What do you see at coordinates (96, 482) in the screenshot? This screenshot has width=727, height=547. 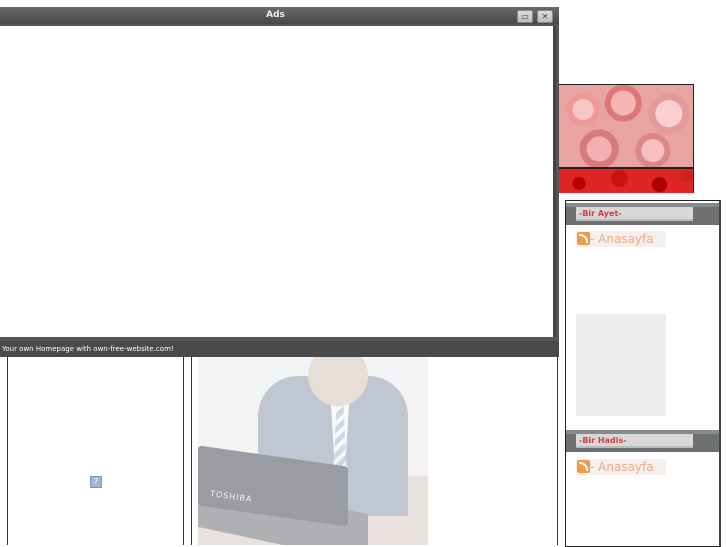 I see `help-icon: ?` at bounding box center [96, 482].